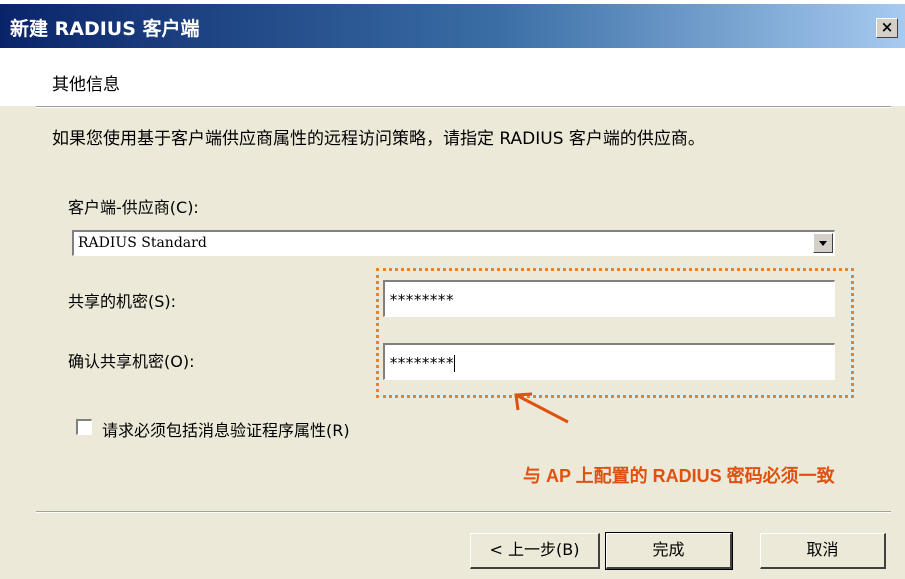  Describe the element at coordinates (86, 85) in the screenshot. I see `page-title: 其他信息` at that location.